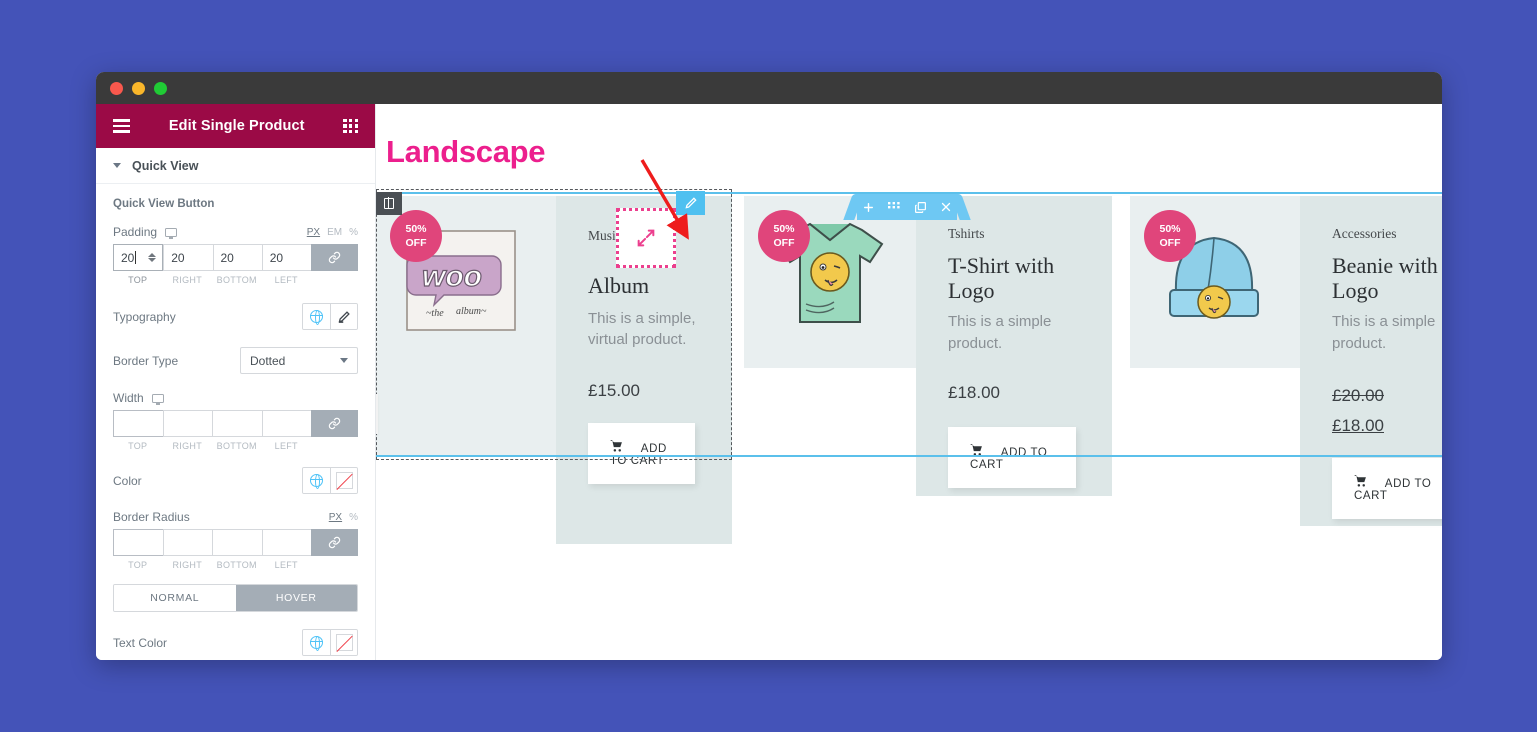 The image size is (1537, 732). Describe the element at coordinates (334, 423) in the screenshot. I see `width-link-icon` at that location.